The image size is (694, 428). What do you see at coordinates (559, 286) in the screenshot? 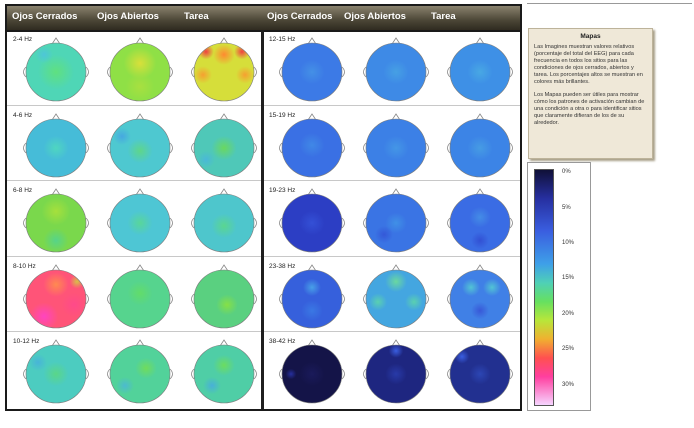
I see `color-scale-legend: 0% 5% 10% 15% 20% 25% 30%` at bounding box center [559, 286].